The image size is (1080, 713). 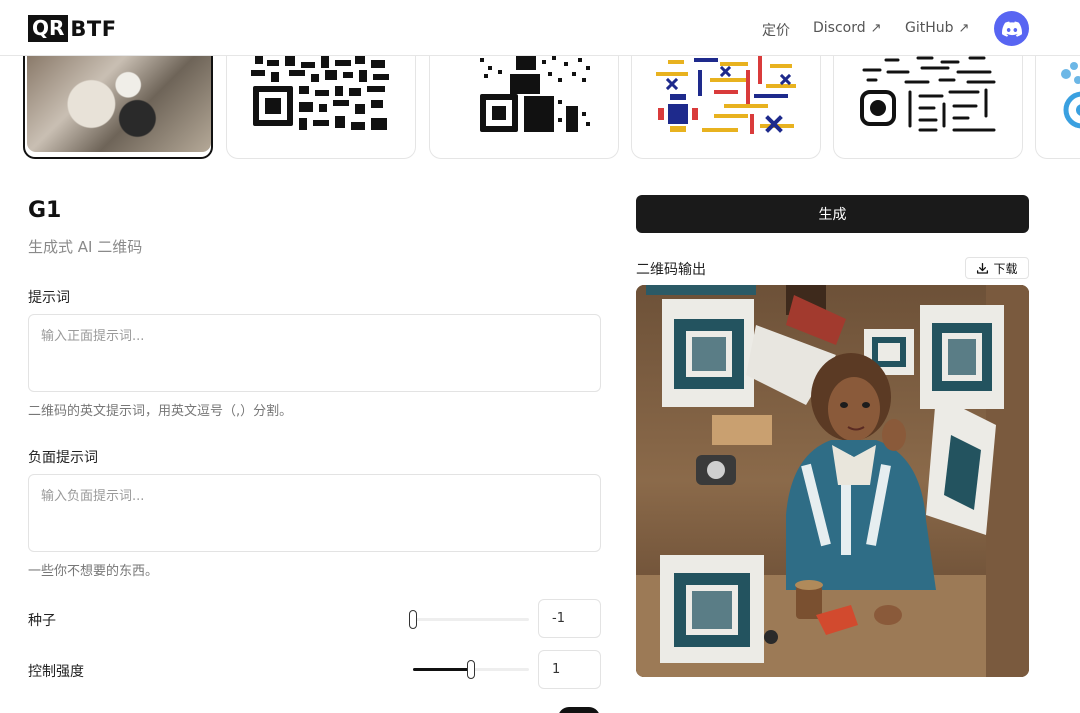 What do you see at coordinates (413, 619) in the screenshot?
I see `seed-slider-thumb` at bounding box center [413, 619].